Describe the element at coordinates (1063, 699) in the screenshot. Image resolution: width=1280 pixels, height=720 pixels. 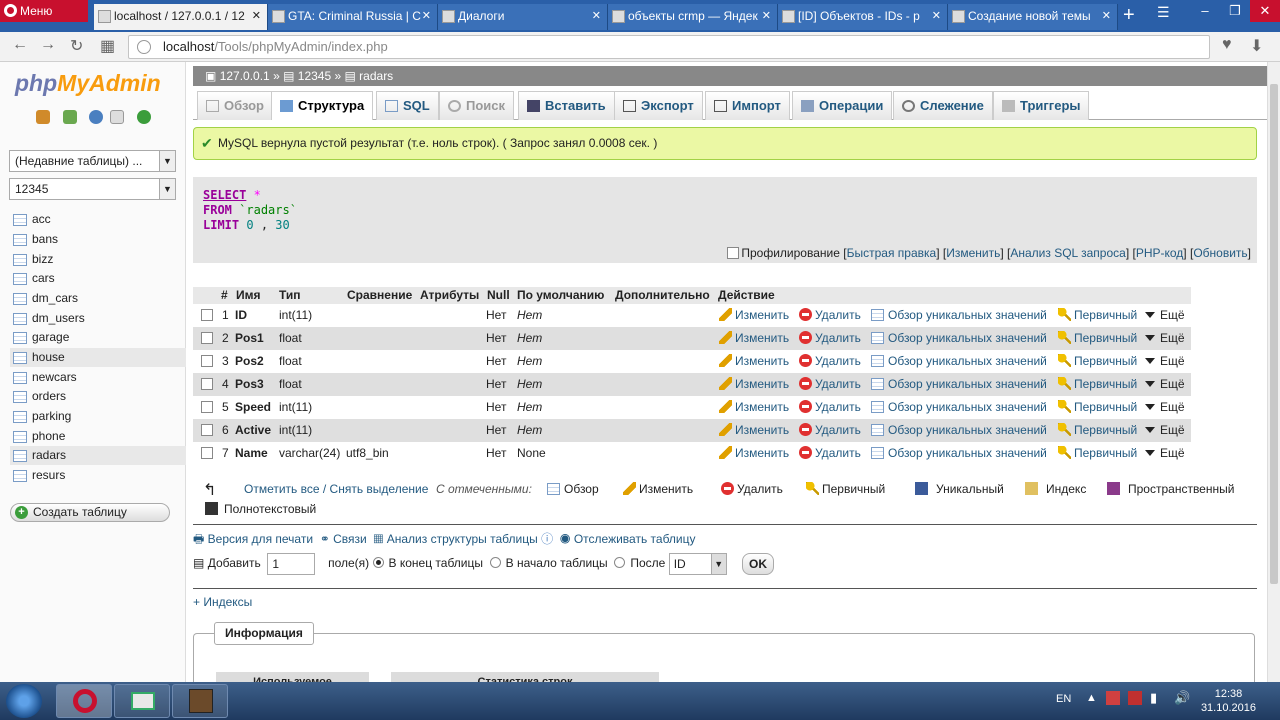
I see `language-indicator: EN` at that location.